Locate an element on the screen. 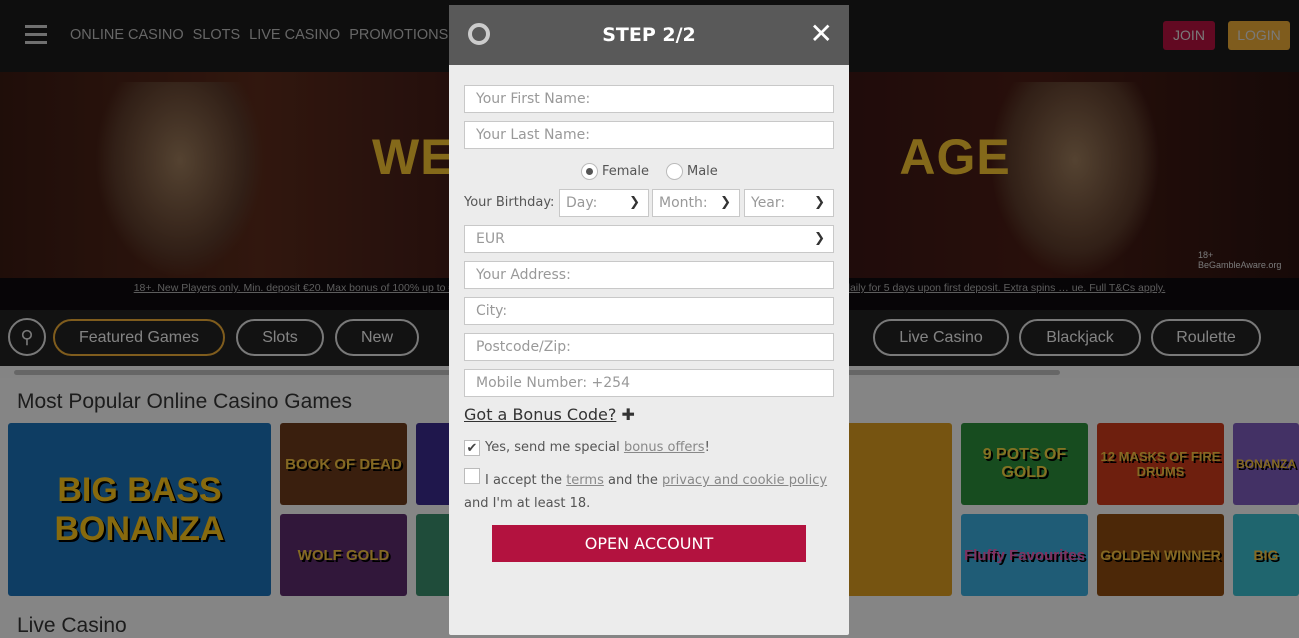 The image size is (1299, 638). bonus-offers-link: bonus offers is located at coordinates (664, 447).